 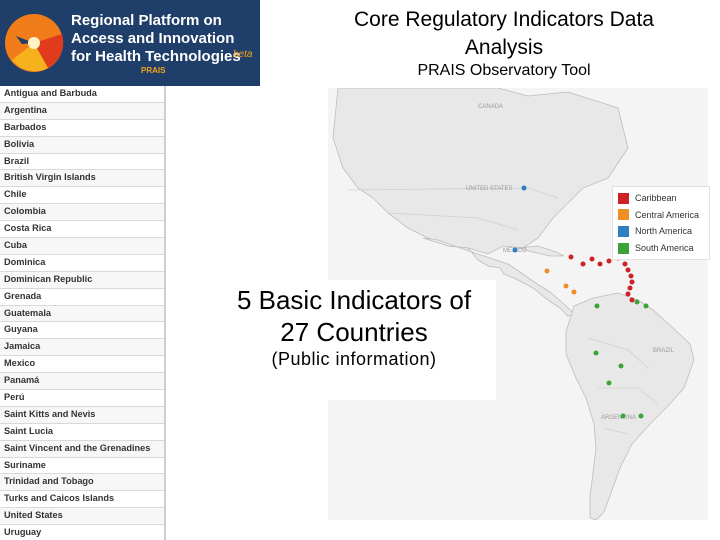 I want to click on country-list-item: Guyana, so click(x=82, y=331).